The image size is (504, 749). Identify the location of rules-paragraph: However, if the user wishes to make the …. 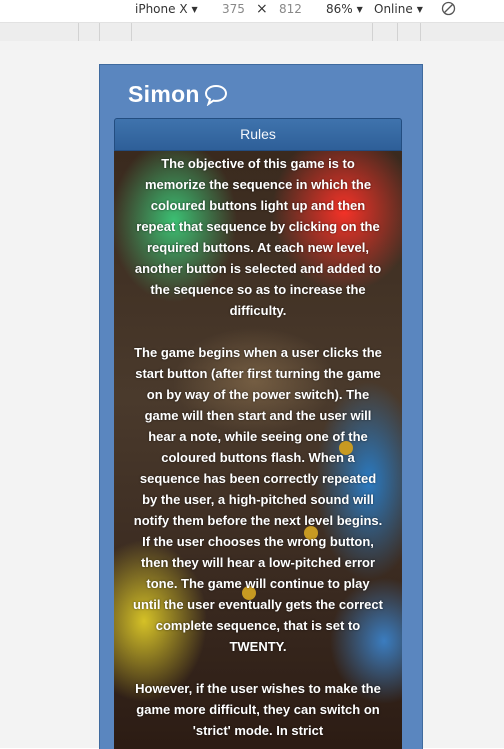
(258, 709).